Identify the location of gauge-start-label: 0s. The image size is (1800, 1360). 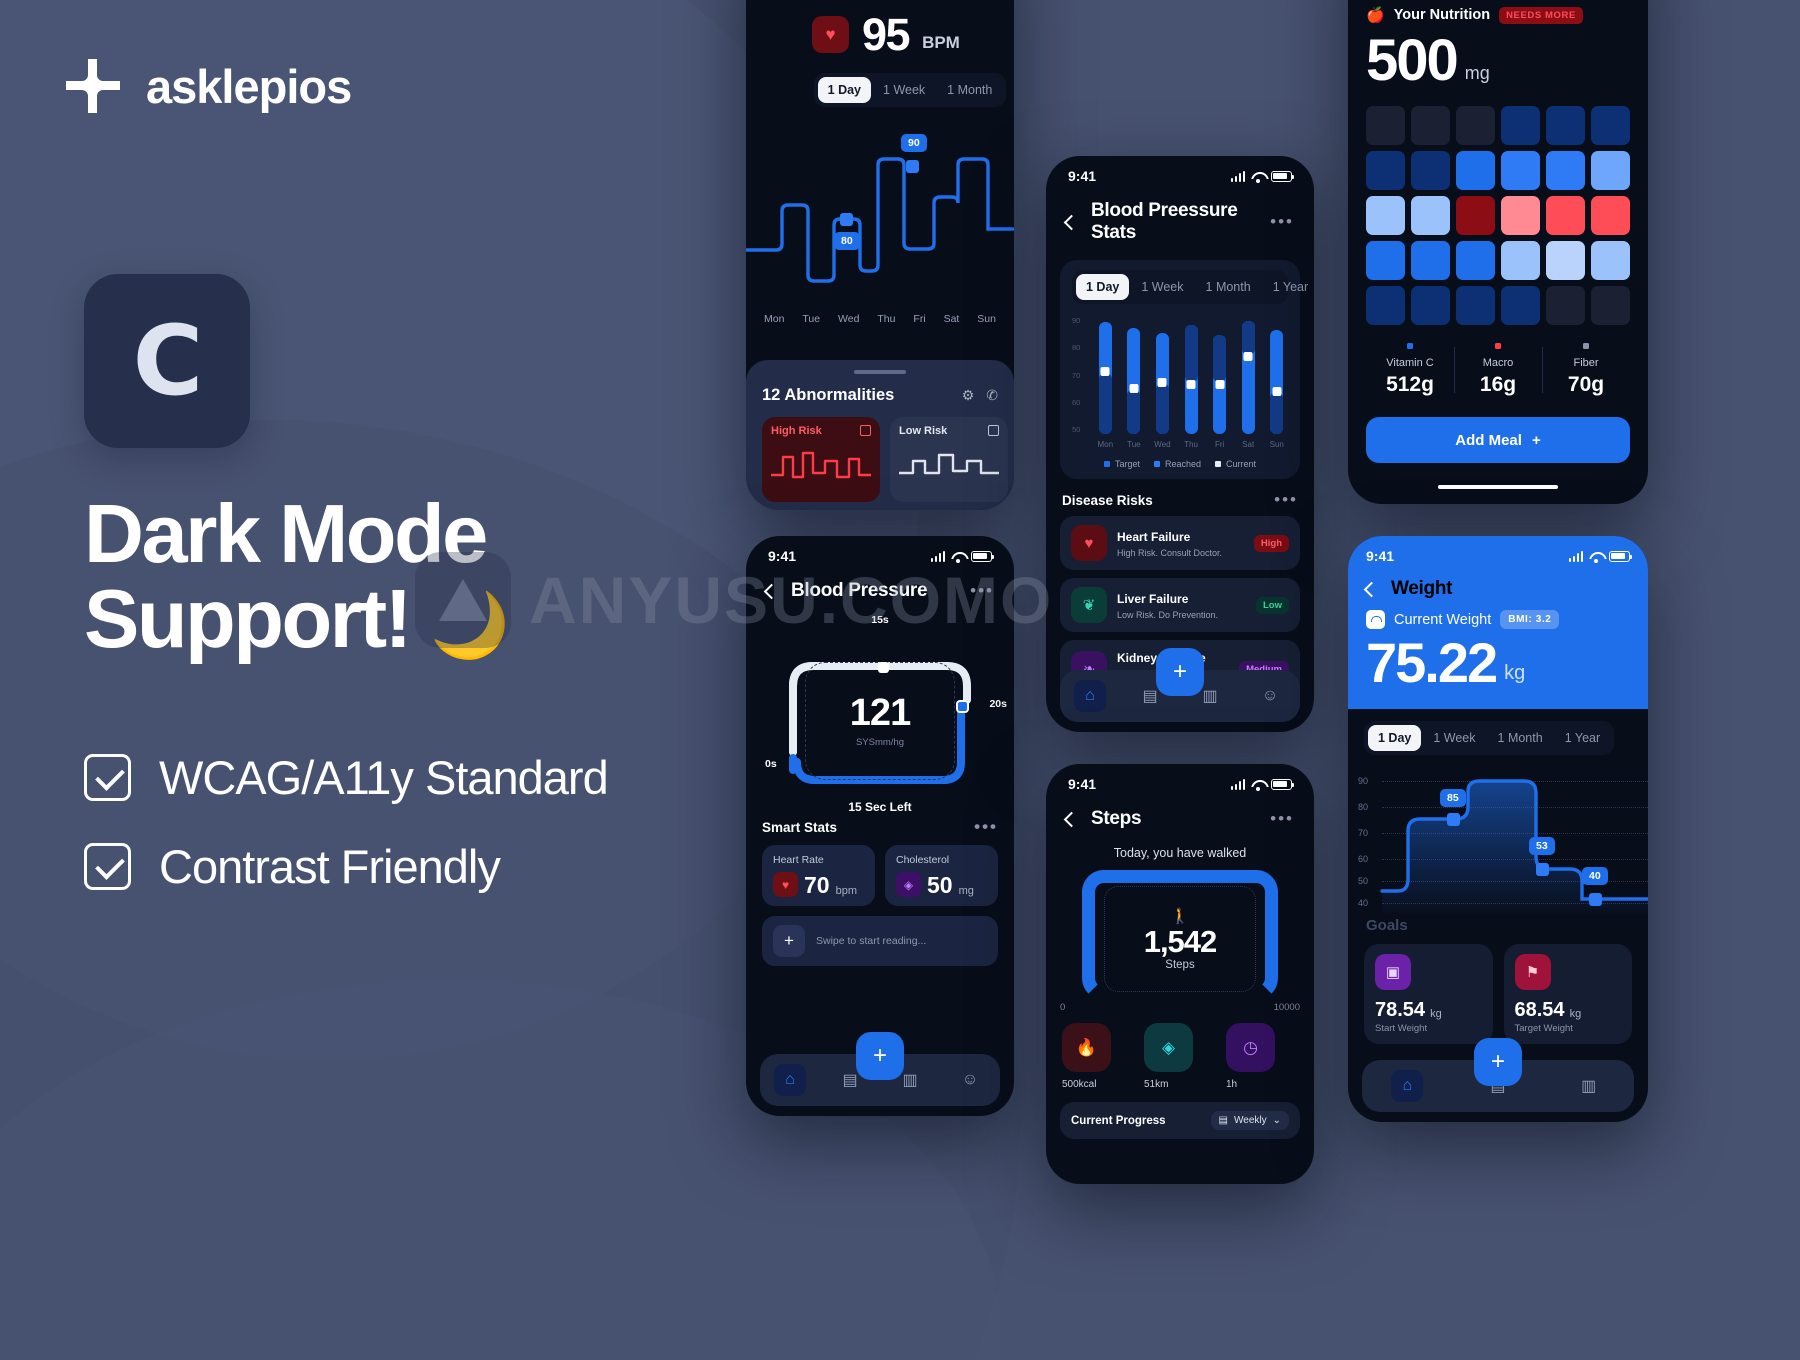
(771, 764).